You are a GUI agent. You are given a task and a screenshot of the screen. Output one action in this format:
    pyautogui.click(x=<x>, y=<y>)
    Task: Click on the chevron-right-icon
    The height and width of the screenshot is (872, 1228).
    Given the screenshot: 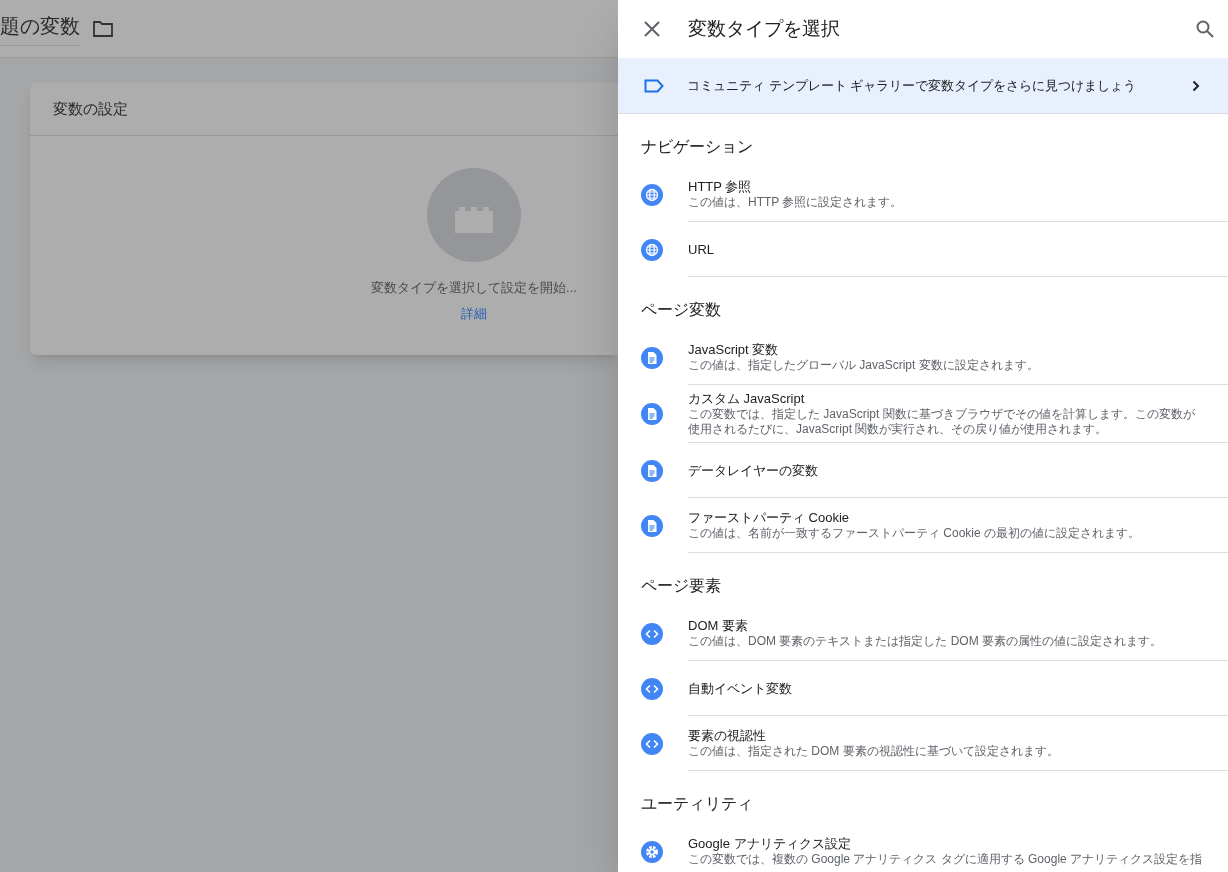 What is the action you would take?
    pyautogui.click(x=1196, y=85)
    